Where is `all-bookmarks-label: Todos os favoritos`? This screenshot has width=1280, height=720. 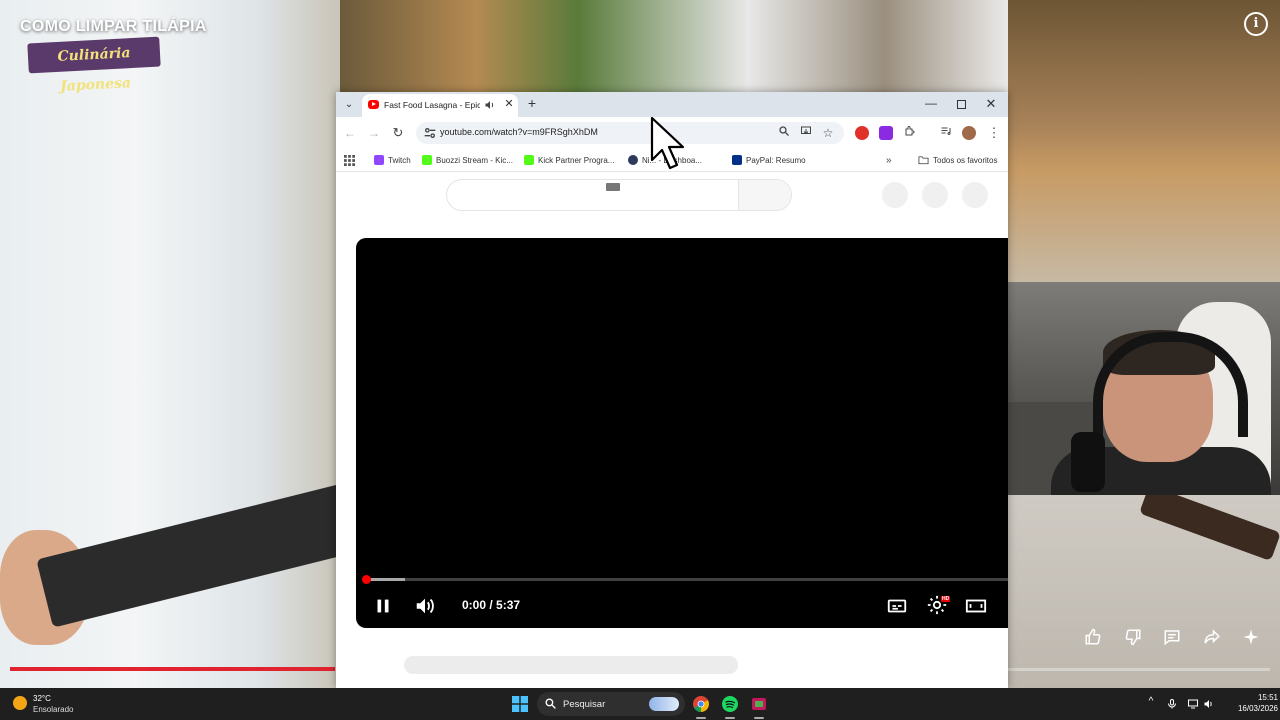
all-bookmarks-label: Todos os favoritos is located at coordinates (965, 160).